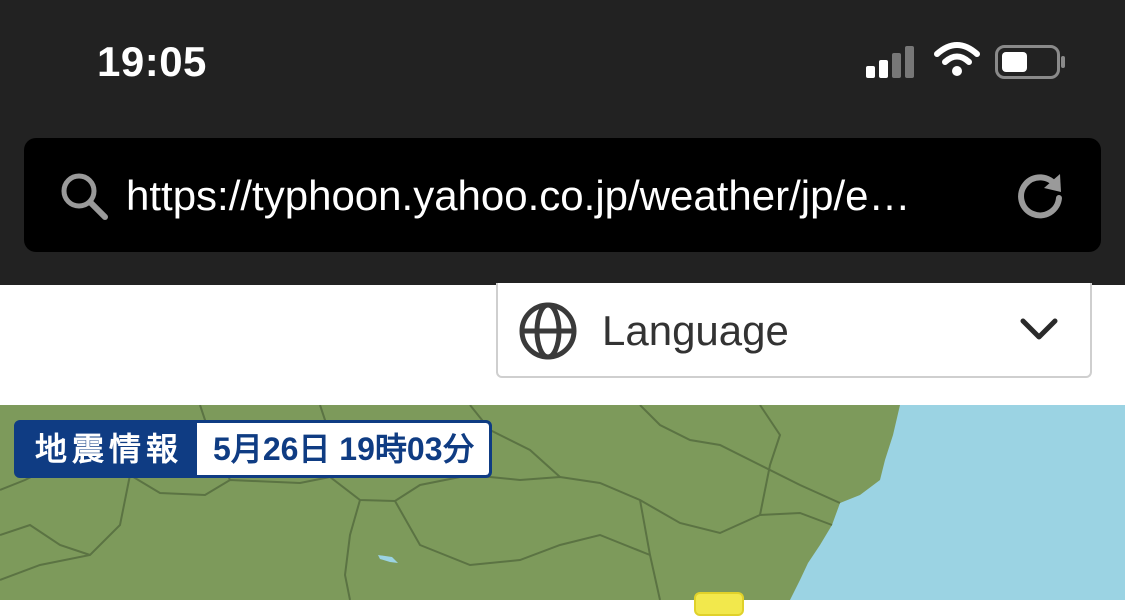 This screenshot has width=1125, height=616. What do you see at coordinates (1030, 62) in the screenshot?
I see `battery-icon` at bounding box center [1030, 62].